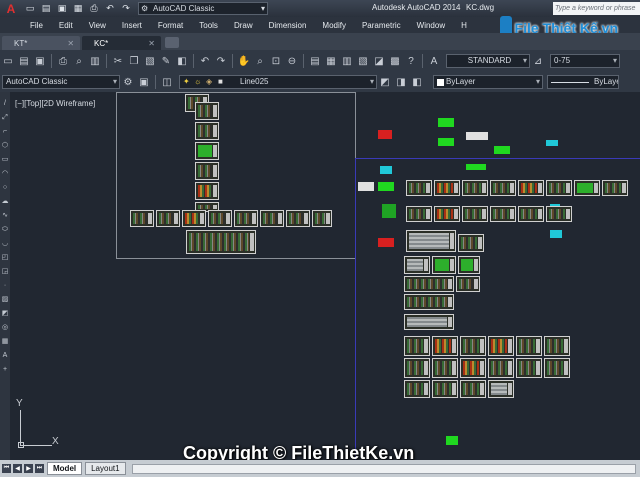 The width and height of the screenshot is (640, 477). I want to click on ellipse-arc-icon: ◡, so click(5, 244).